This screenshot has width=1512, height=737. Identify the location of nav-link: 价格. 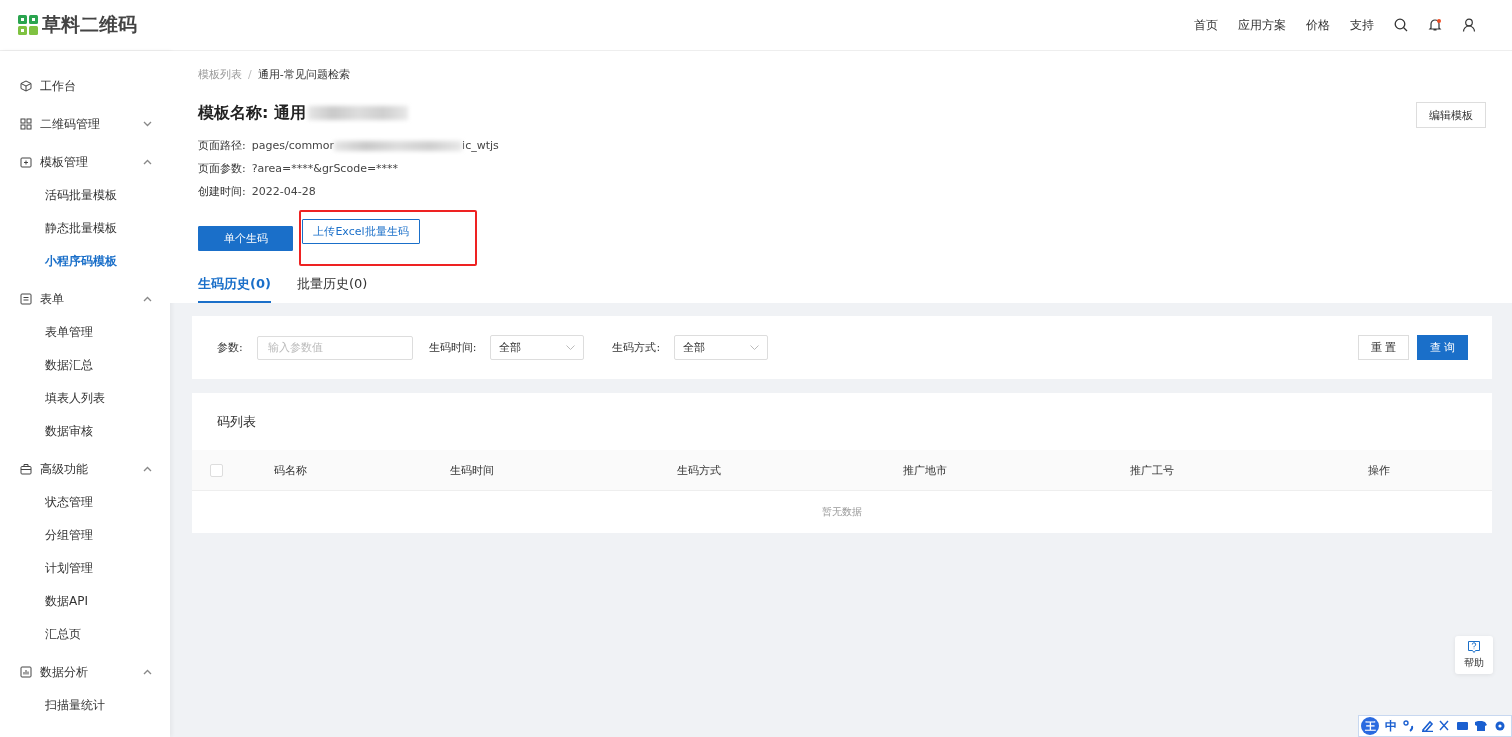
(1318, 25).